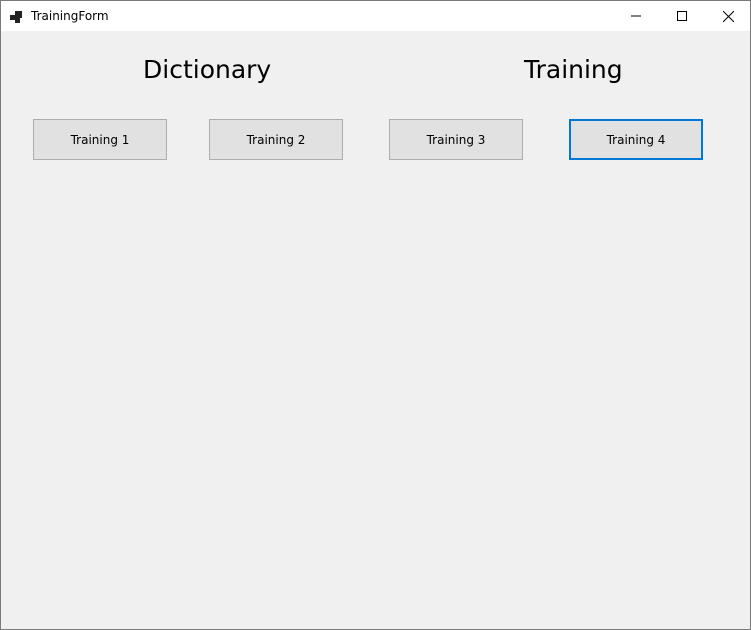 Image resolution: width=751 pixels, height=630 pixels. What do you see at coordinates (70, 16) in the screenshot?
I see `window-title: TrainingForm` at bounding box center [70, 16].